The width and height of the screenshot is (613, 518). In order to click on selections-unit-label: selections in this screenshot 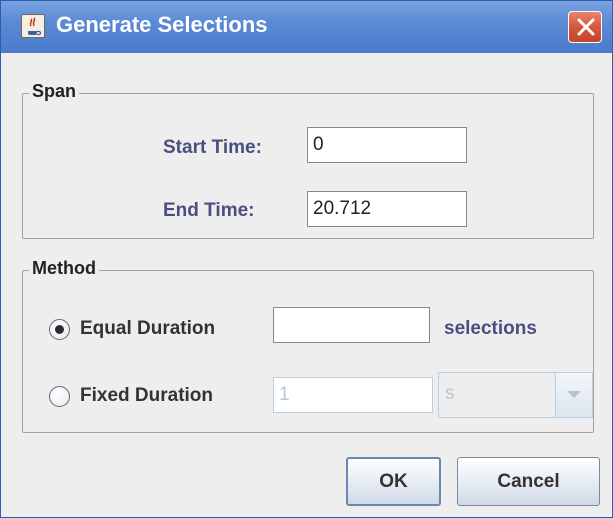, I will do `click(490, 328)`.